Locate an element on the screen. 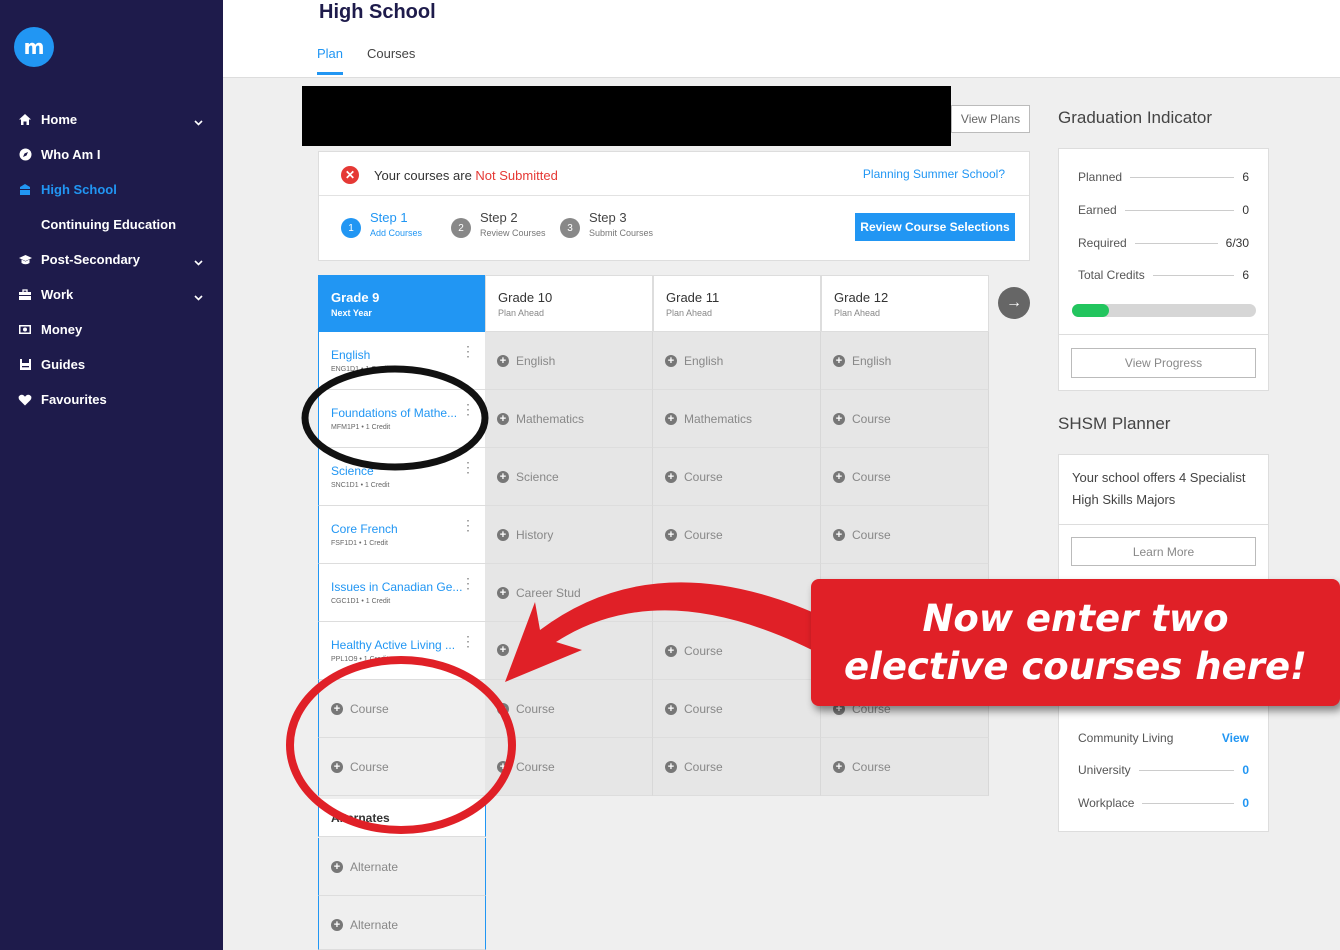 The height and width of the screenshot is (950, 1340). kv-value: View is located at coordinates (1235, 738).